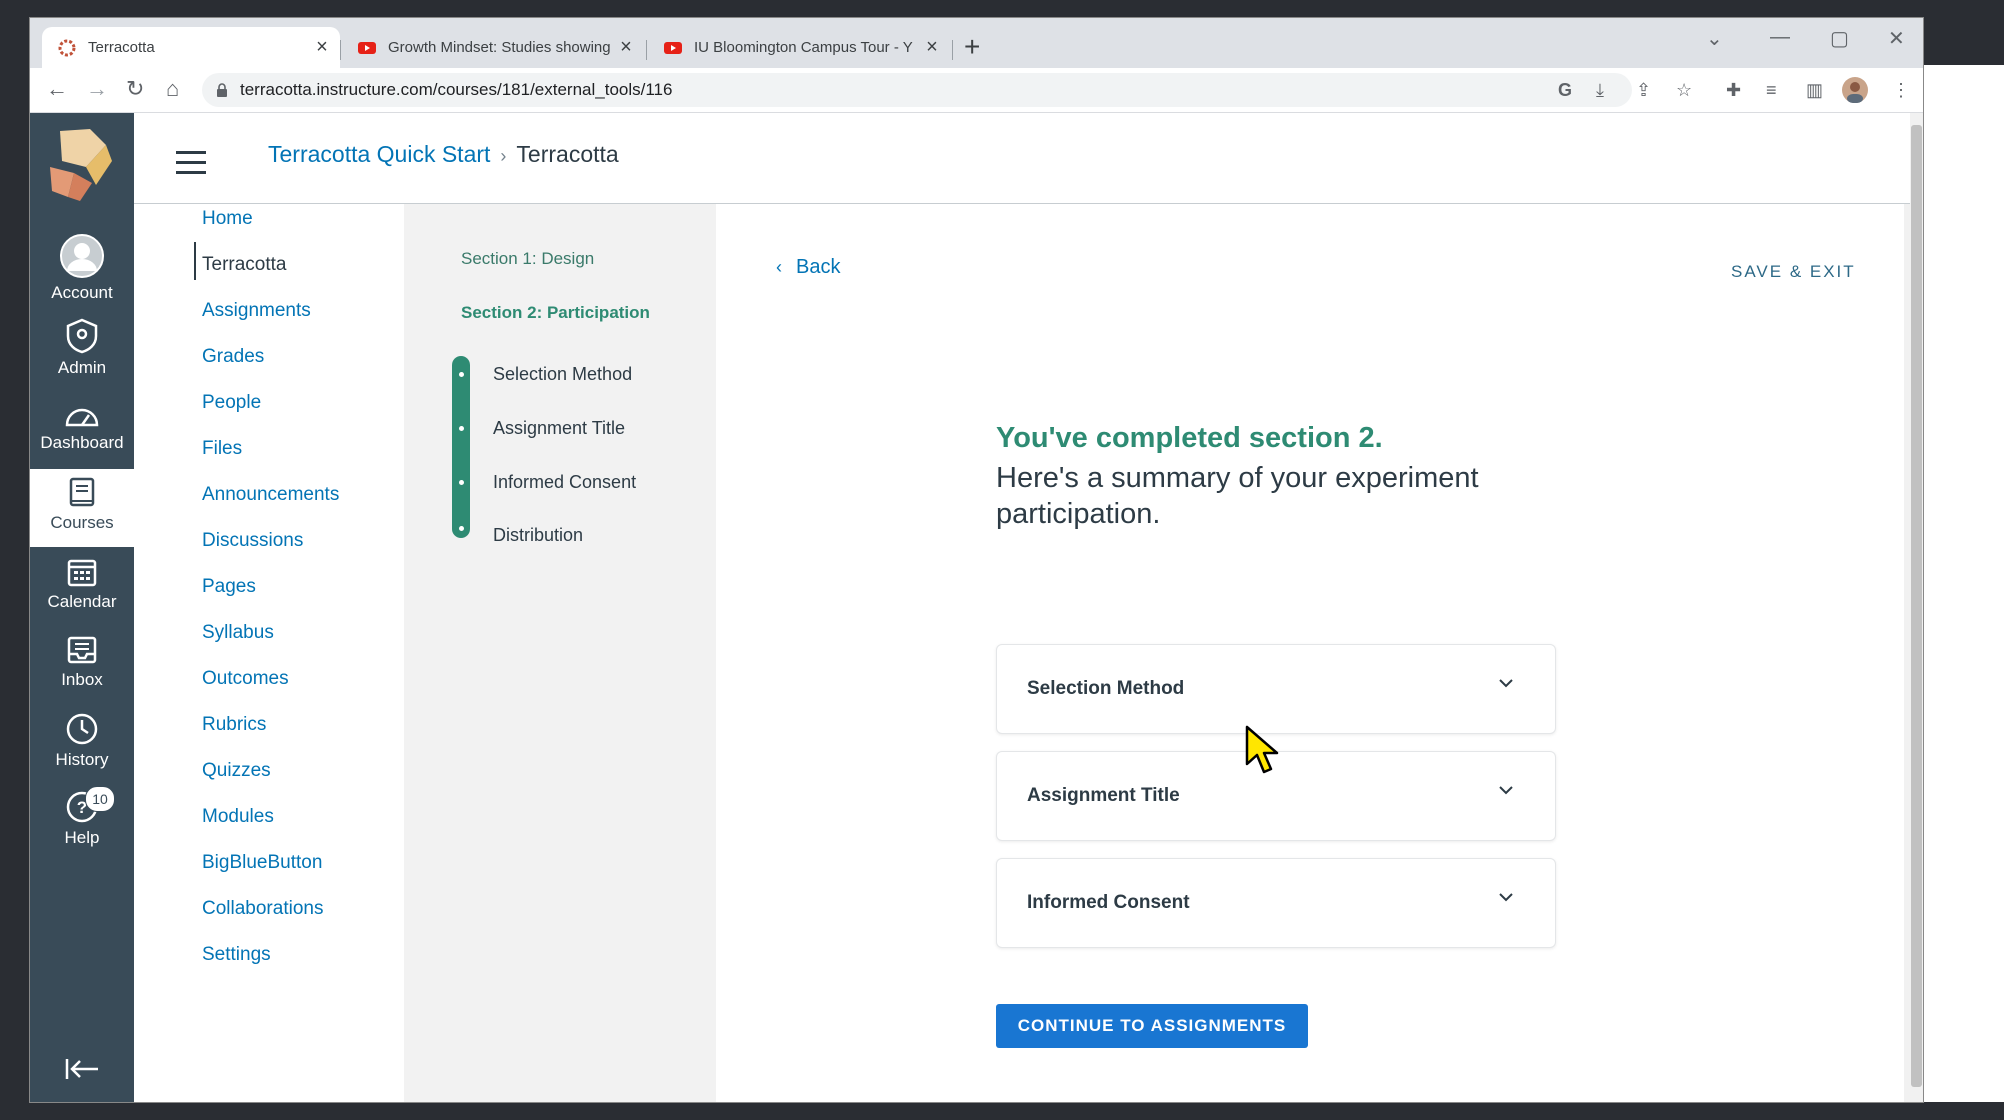 This screenshot has height=1120, width=2004. What do you see at coordinates (1643, 90) in the screenshot?
I see `share-icon: ⇪` at bounding box center [1643, 90].